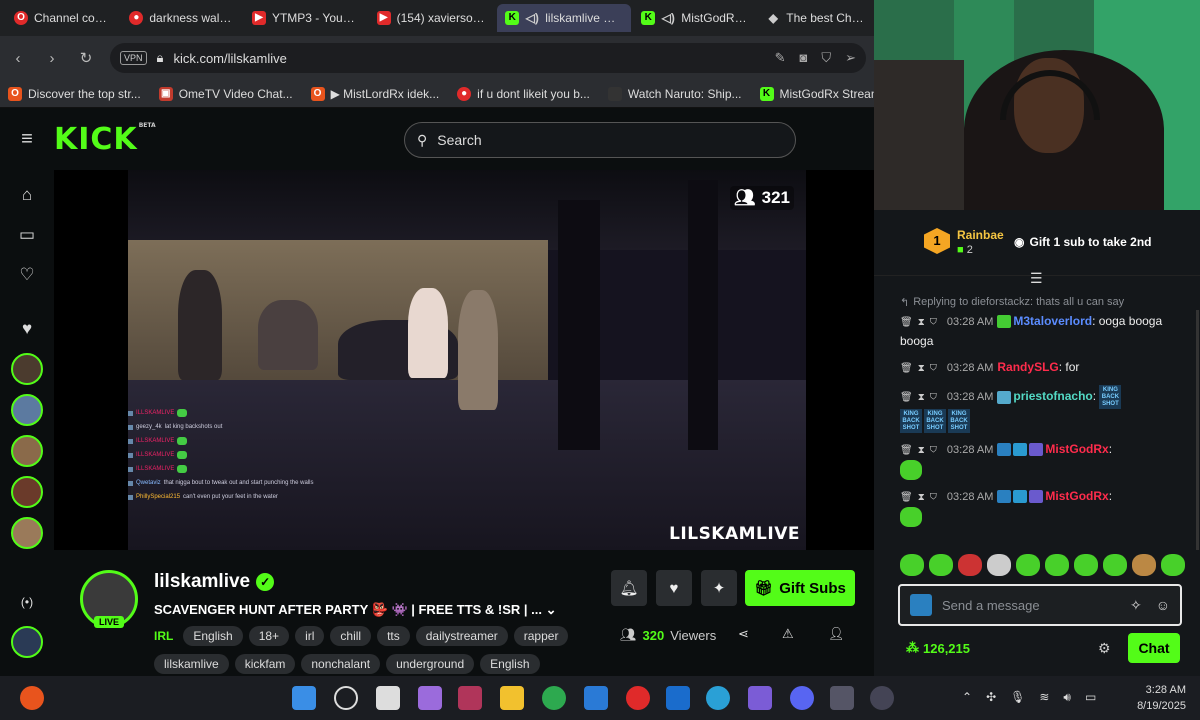 Image resolution: width=1200 pixels, height=720 pixels. What do you see at coordinates (1067, 697) in the screenshot?
I see `volume-icon: 🔊︎` at bounding box center [1067, 697].